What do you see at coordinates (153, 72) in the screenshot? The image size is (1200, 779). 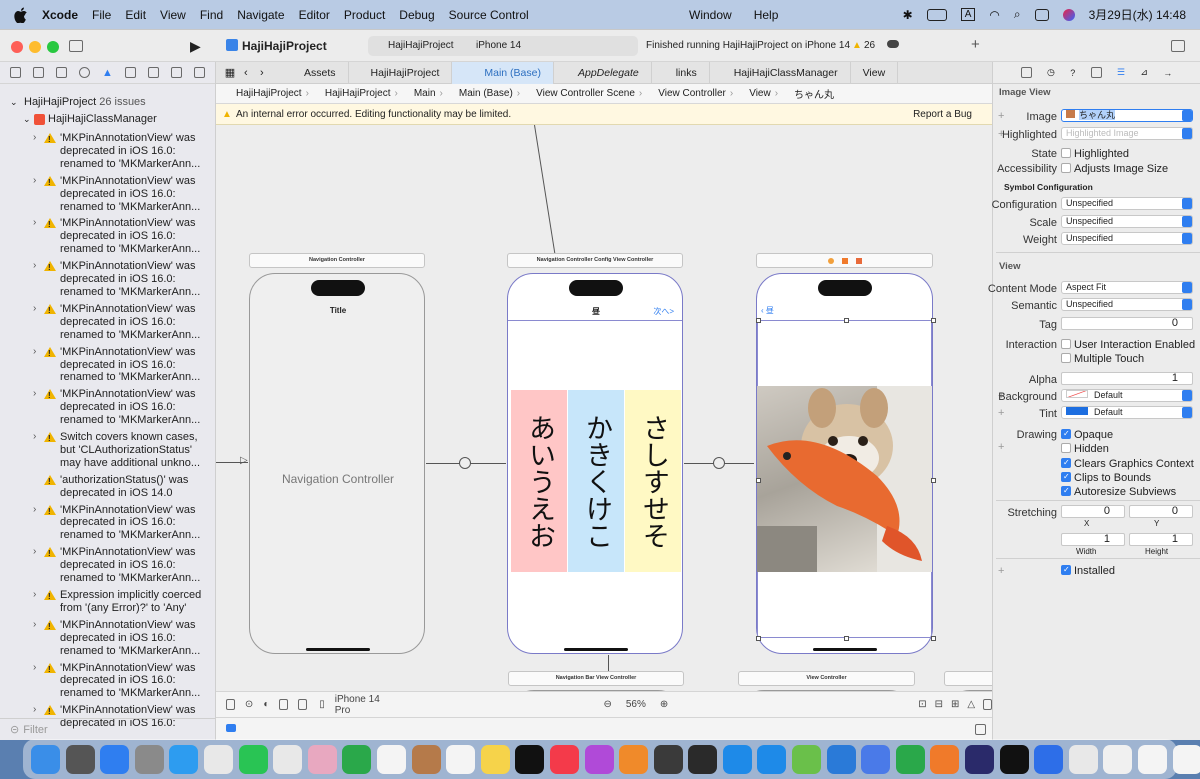 I see `debug-icon` at bounding box center [153, 72].